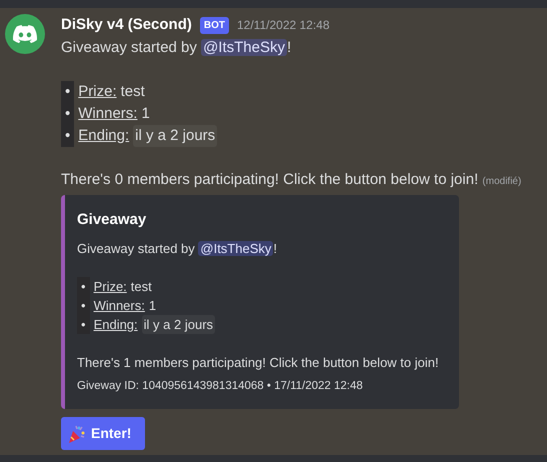 The height and width of the screenshot is (462, 547). Describe the element at coordinates (112, 220) in the screenshot. I see `embed-title: Giveaway` at that location.